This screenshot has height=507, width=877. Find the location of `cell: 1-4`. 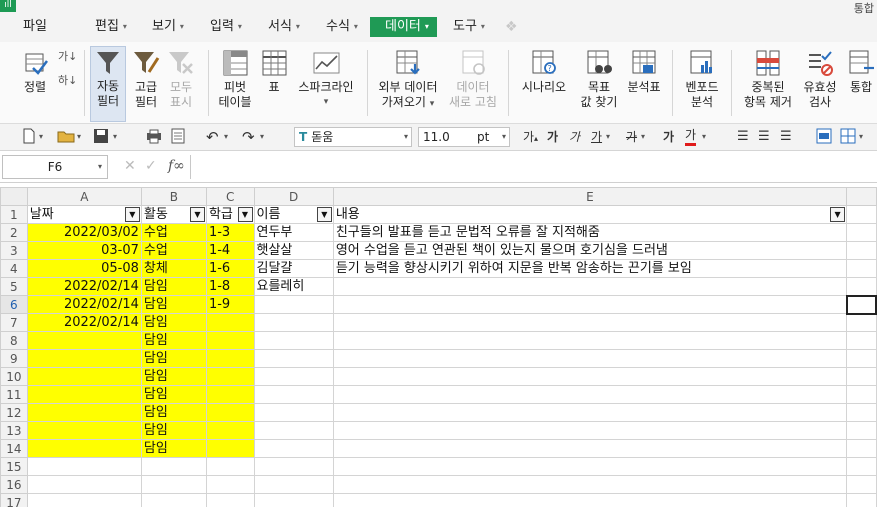

cell: 1-4 is located at coordinates (230, 250).